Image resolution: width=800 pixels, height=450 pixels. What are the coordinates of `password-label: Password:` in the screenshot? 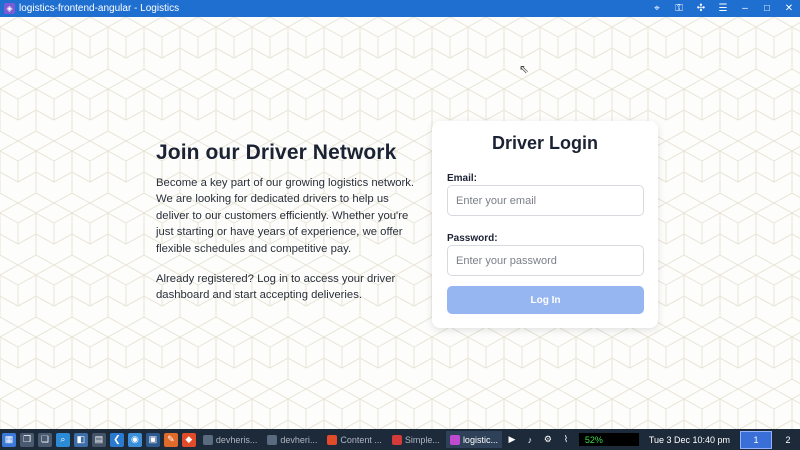 It's located at (472, 238).